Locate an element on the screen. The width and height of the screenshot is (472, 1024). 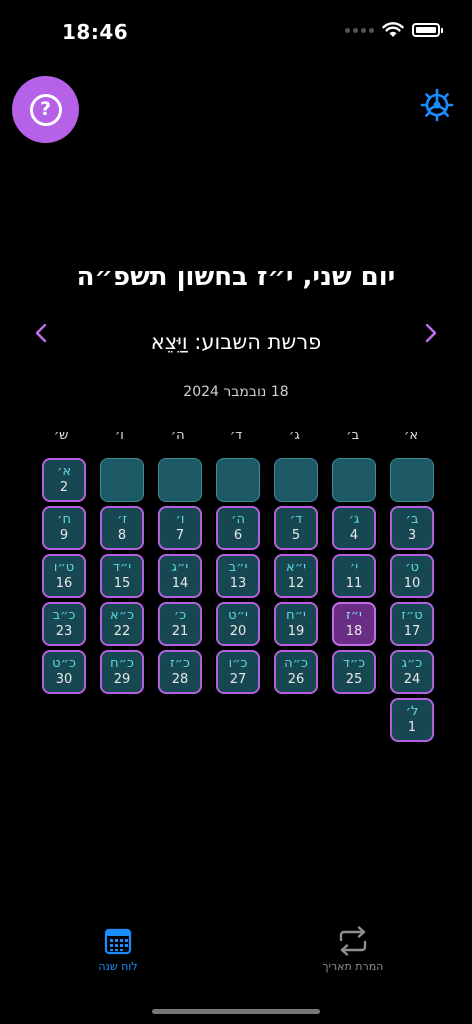
calendar-day: ג׳ 4 is located at coordinates (354, 528).